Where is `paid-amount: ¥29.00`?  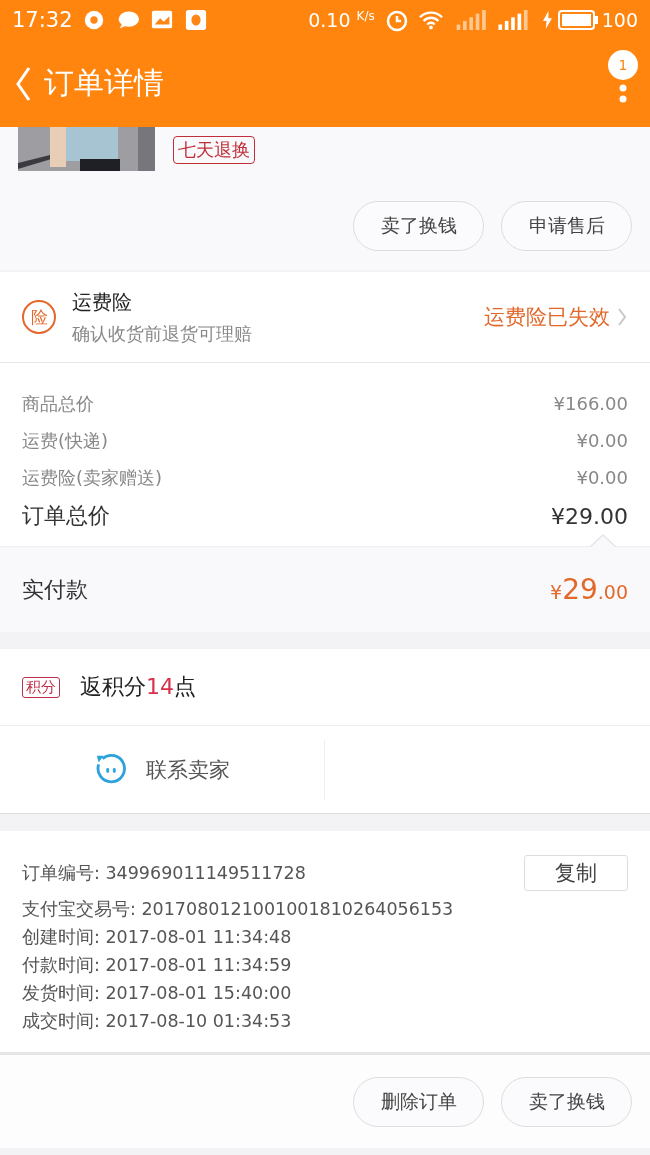
paid-amount: ¥29.00 is located at coordinates (589, 589).